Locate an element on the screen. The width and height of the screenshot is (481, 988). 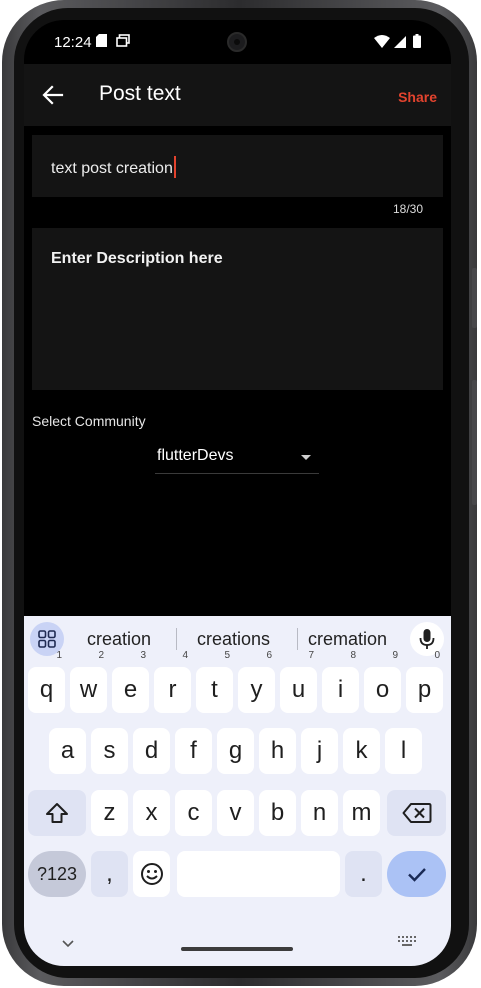
post-title-value: text post creation is located at coordinates (113, 167).